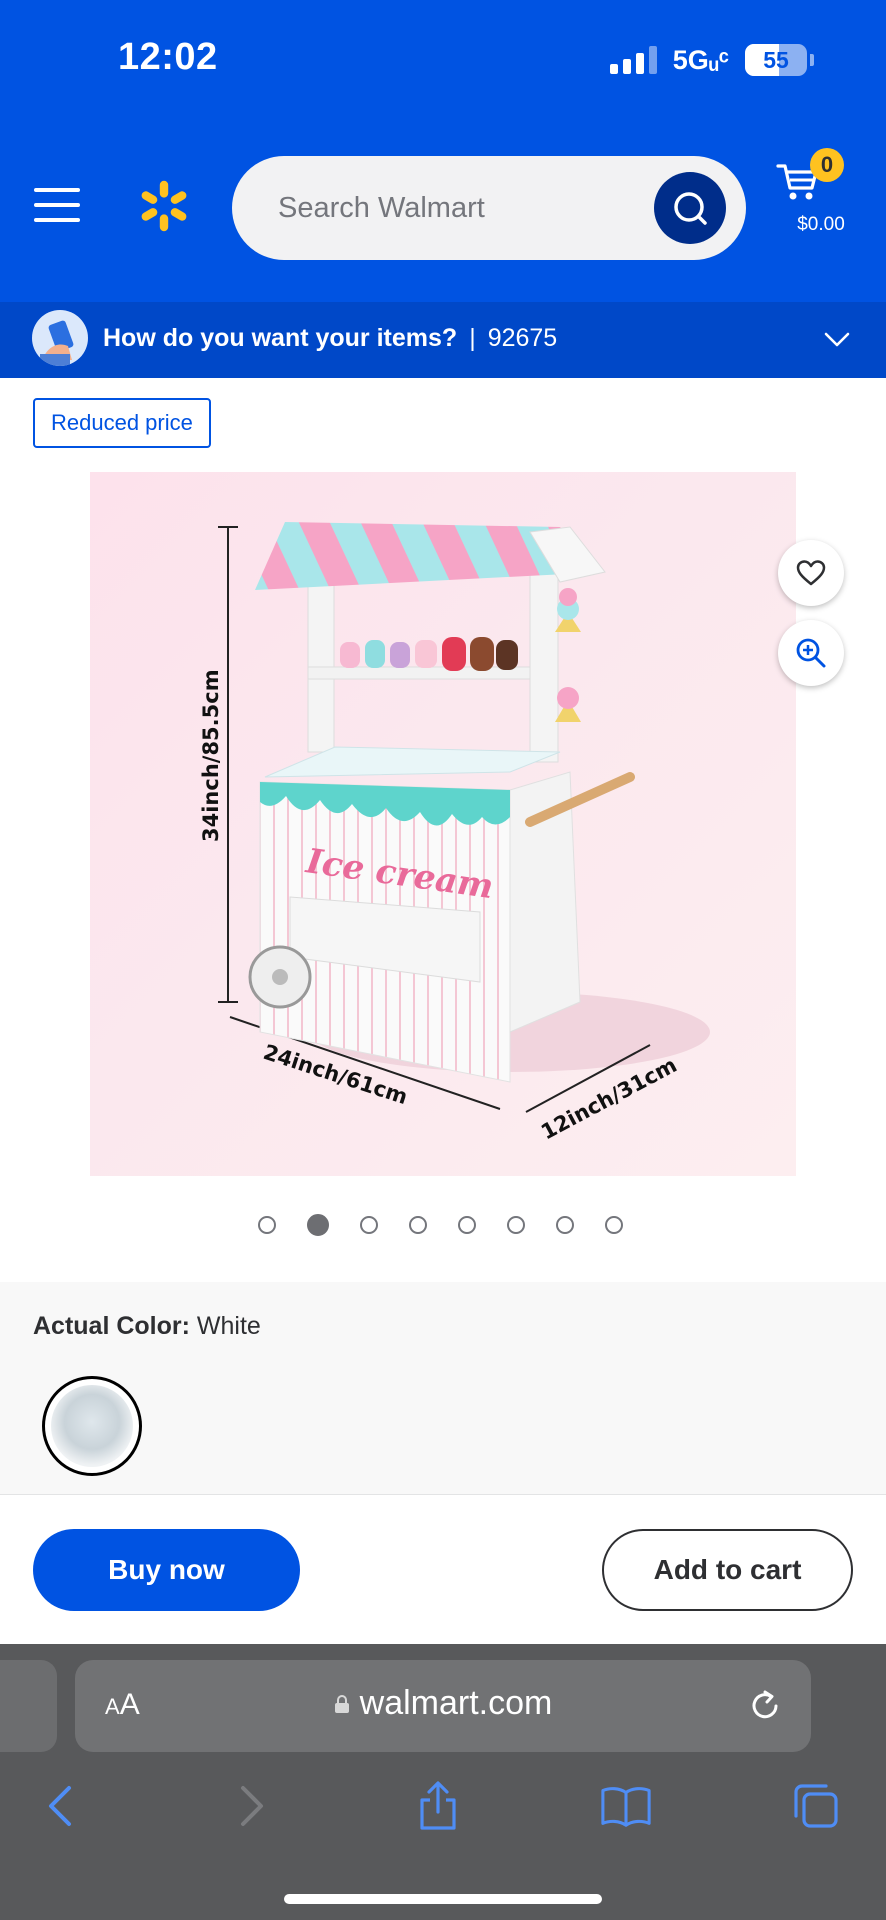 The image size is (886, 1920). What do you see at coordinates (111, 1326) in the screenshot?
I see `color-label-title: Actual Color:` at bounding box center [111, 1326].